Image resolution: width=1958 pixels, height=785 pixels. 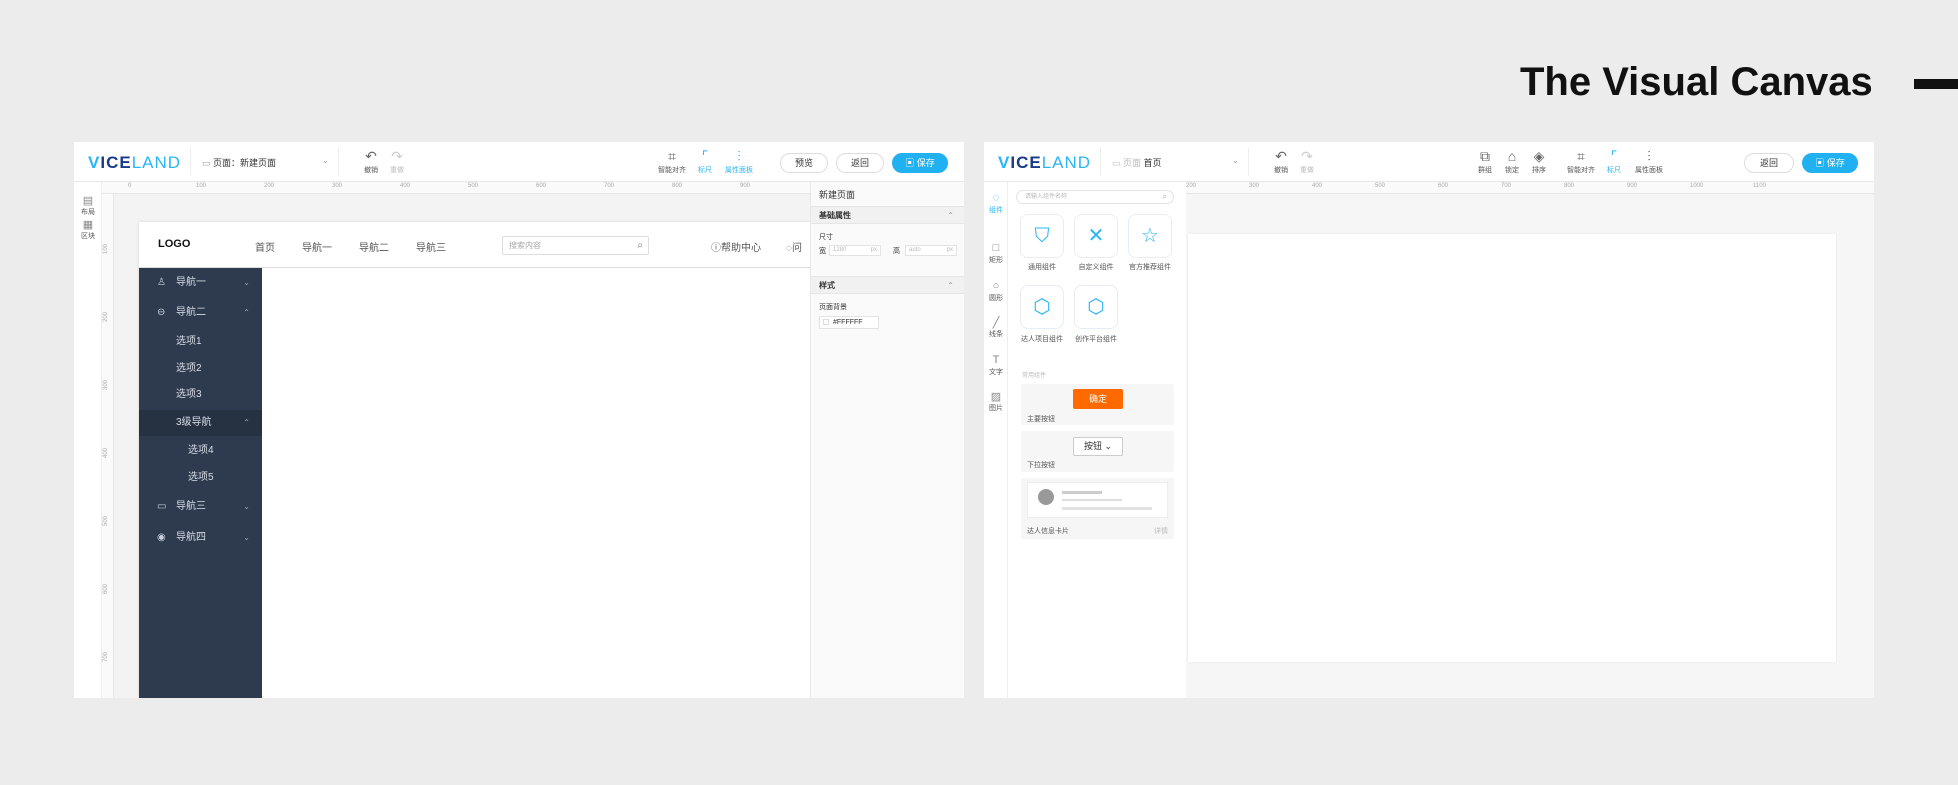 What do you see at coordinates (716, 248) in the screenshot?
I see `help-icon: ⓘ` at bounding box center [716, 248].